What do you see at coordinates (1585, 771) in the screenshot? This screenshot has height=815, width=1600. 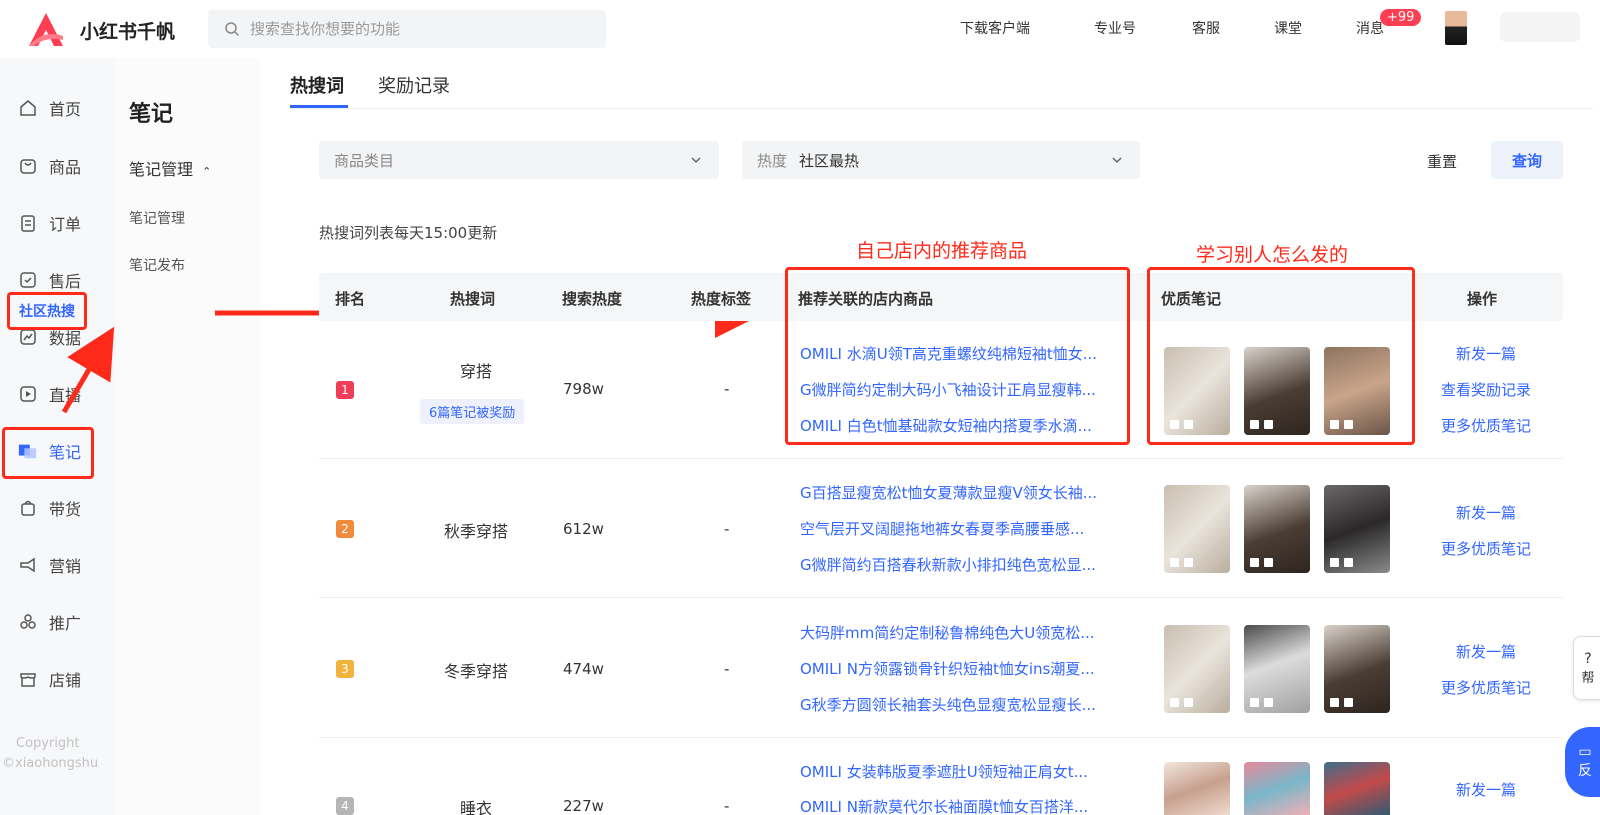 I see `feedback-label: 反` at bounding box center [1585, 771].